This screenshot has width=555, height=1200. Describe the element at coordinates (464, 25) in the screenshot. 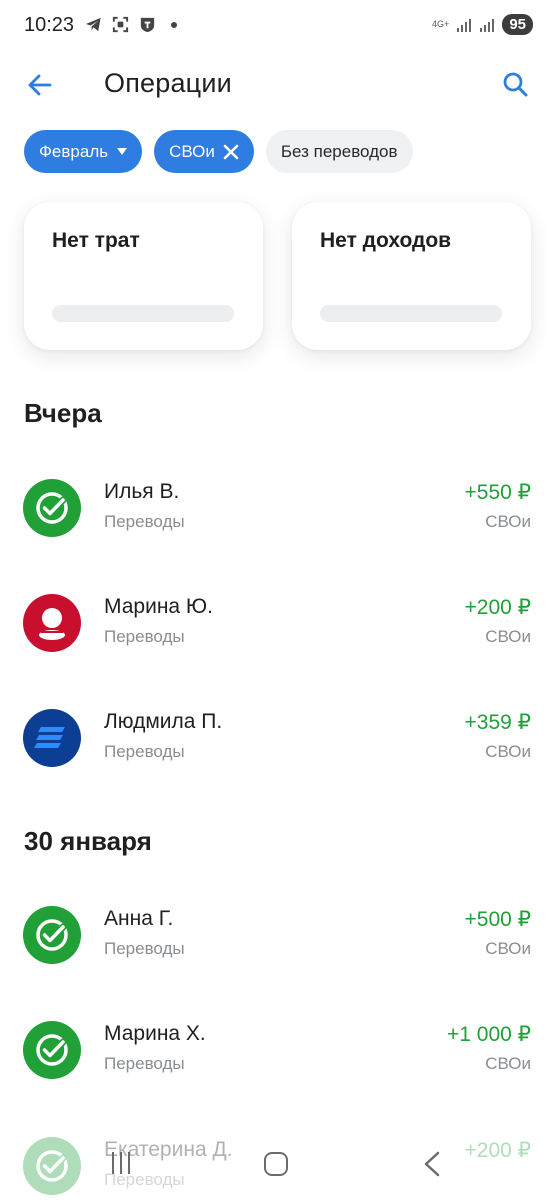

I see `signal-icon` at that location.